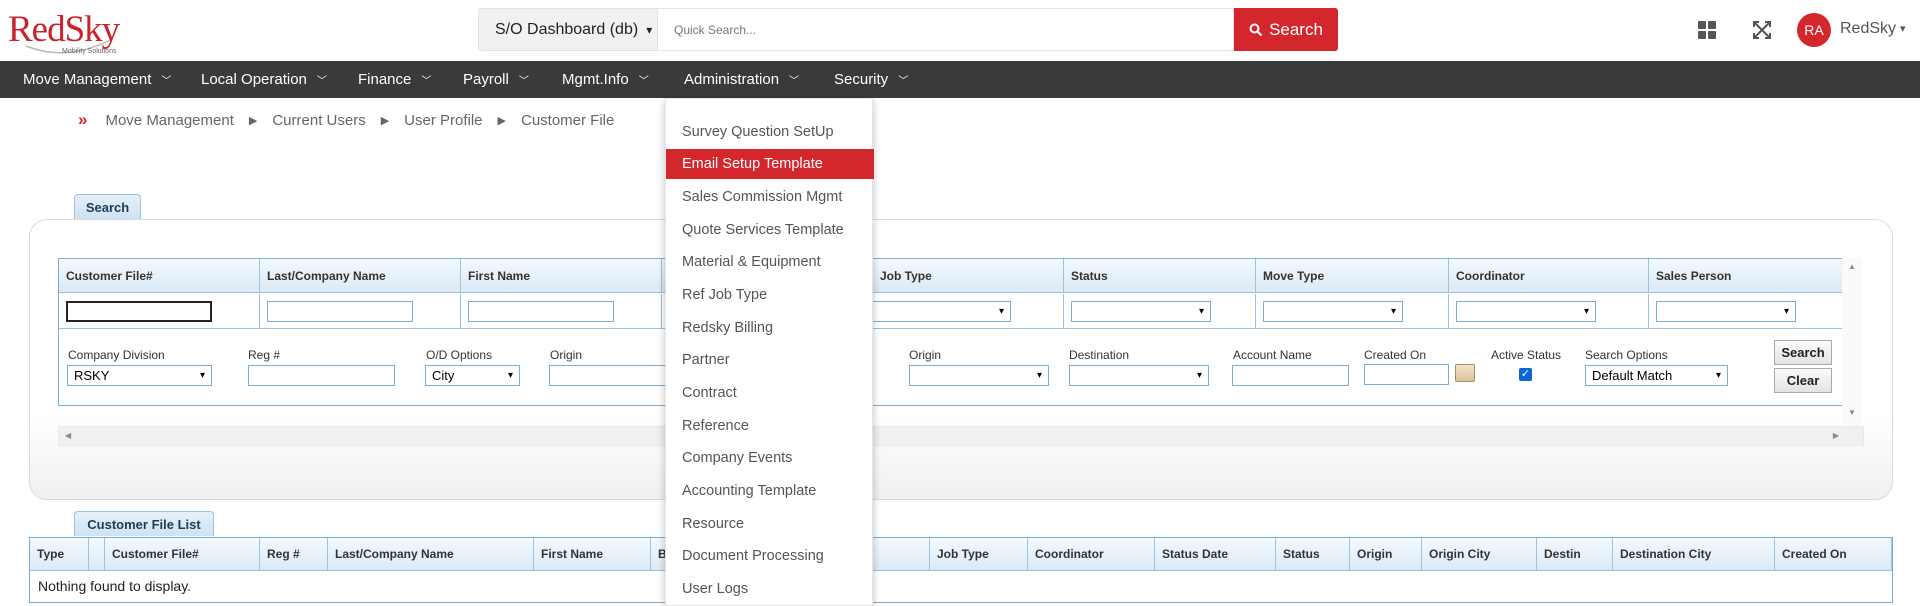 This screenshot has width=1920, height=606. What do you see at coordinates (770, 458) in the screenshot?
I see `menu-item-company-events: Company Events` at bounding box center [770, 458].